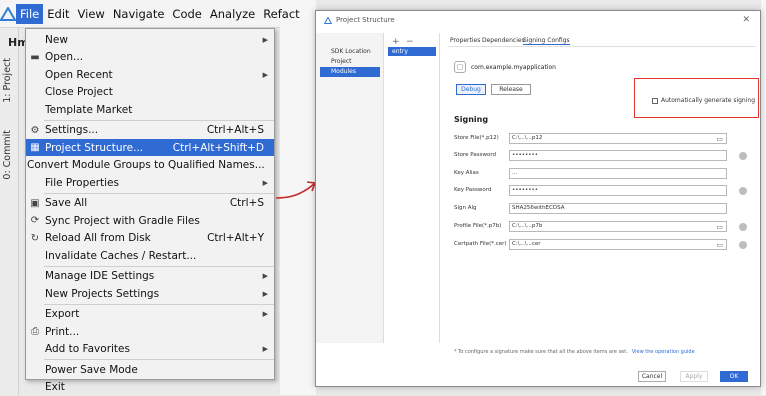  I want to click on ok-button: OK, so click(734, 376).